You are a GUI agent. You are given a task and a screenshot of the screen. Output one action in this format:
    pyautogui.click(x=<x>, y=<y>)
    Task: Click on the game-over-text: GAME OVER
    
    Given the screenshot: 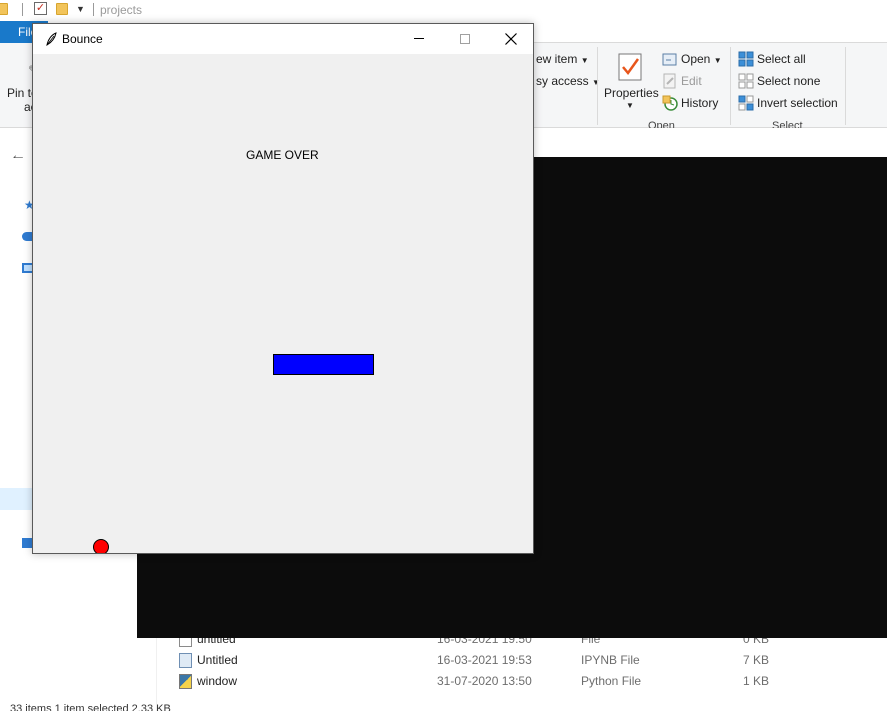 What is the action you would take?
    pyautogui.click(x=282, y=155)
    